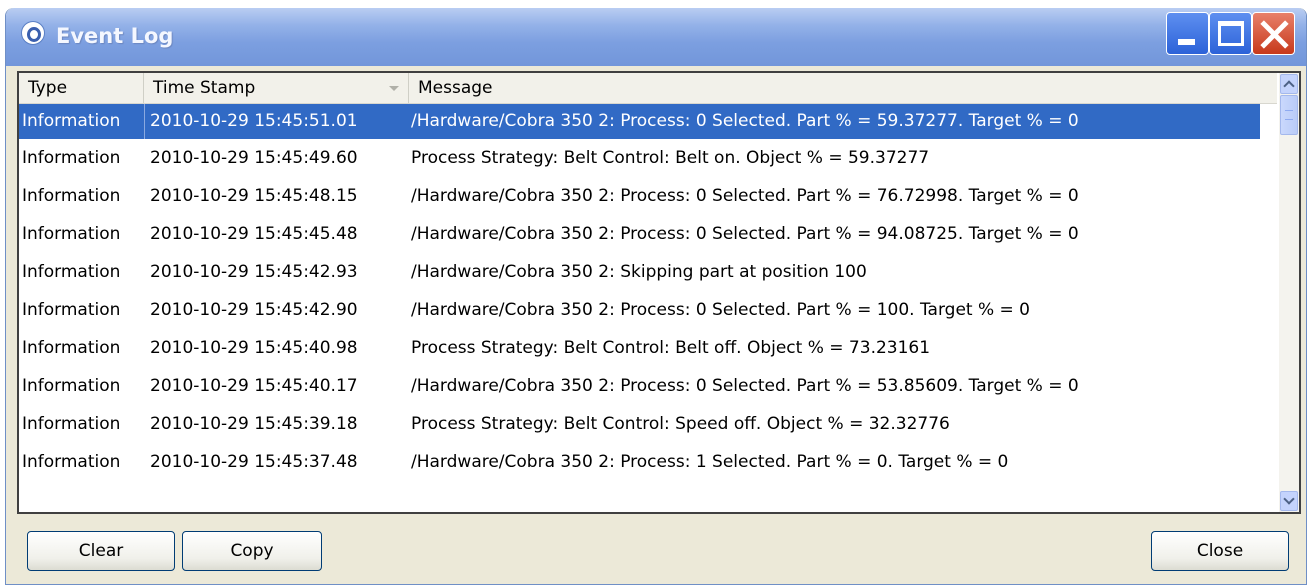 This screenshot has height=585, width=1312. What do you see at coordinates (81, 88) in the screenshot?
I see `column-header-type: Type` at bounding box center [81, 88].